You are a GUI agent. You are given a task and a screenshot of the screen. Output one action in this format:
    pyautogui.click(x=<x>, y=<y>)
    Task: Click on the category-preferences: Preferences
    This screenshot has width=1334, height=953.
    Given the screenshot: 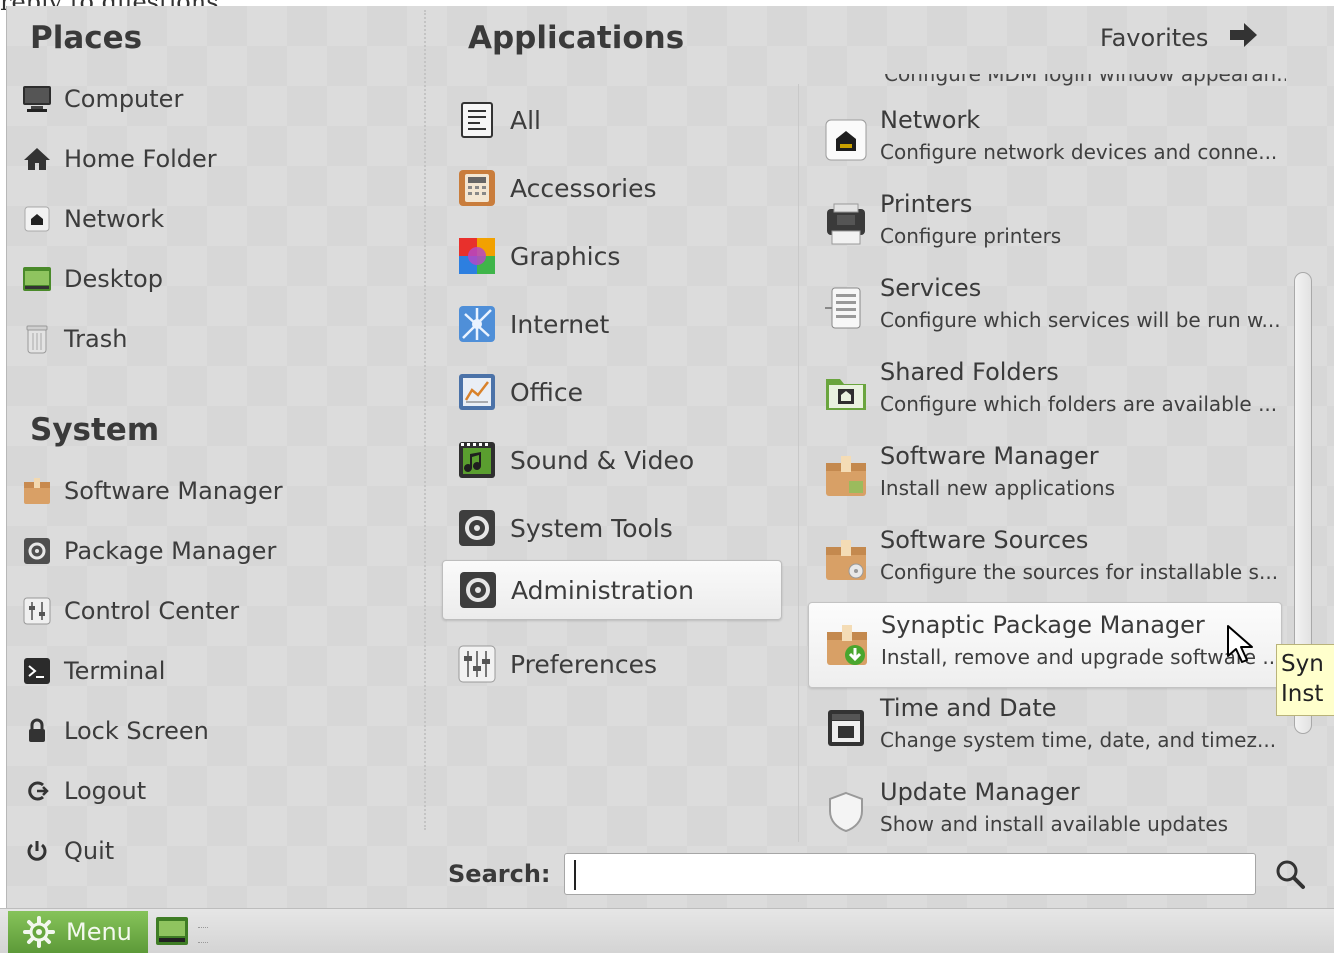 What is the action you would take?
    pyautogui.click(x=606, y=664)
    